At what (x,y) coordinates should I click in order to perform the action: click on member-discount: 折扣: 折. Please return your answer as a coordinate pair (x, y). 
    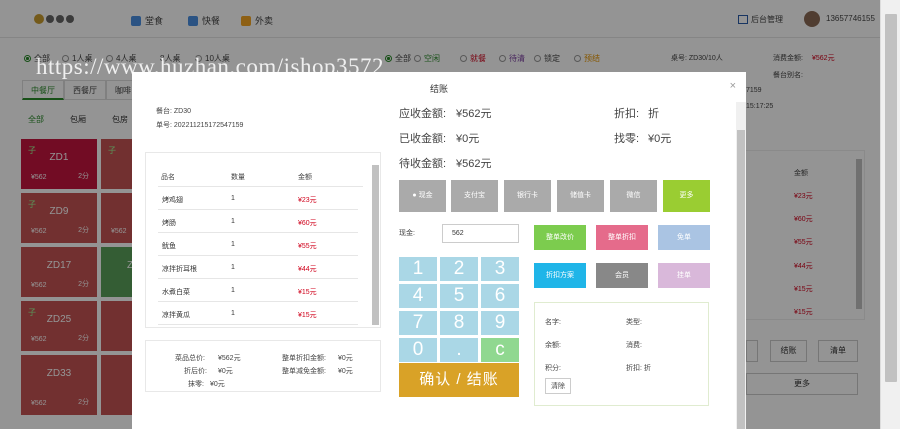
    Looking at the image, I should click on (638, 368).